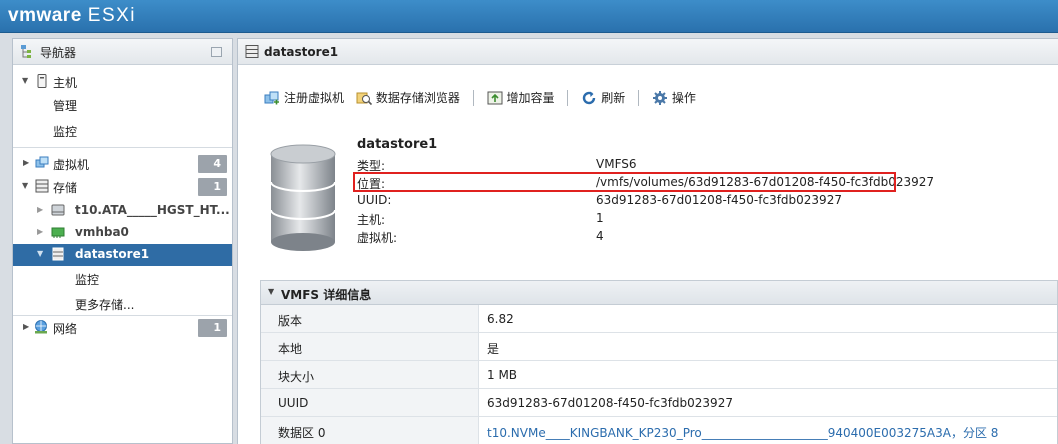 The height and width of the screenshot is (444, 1058). Describe the element at coordinates (616, 164) in the screenshot. I see `summary-value: VMFS6` at that location.